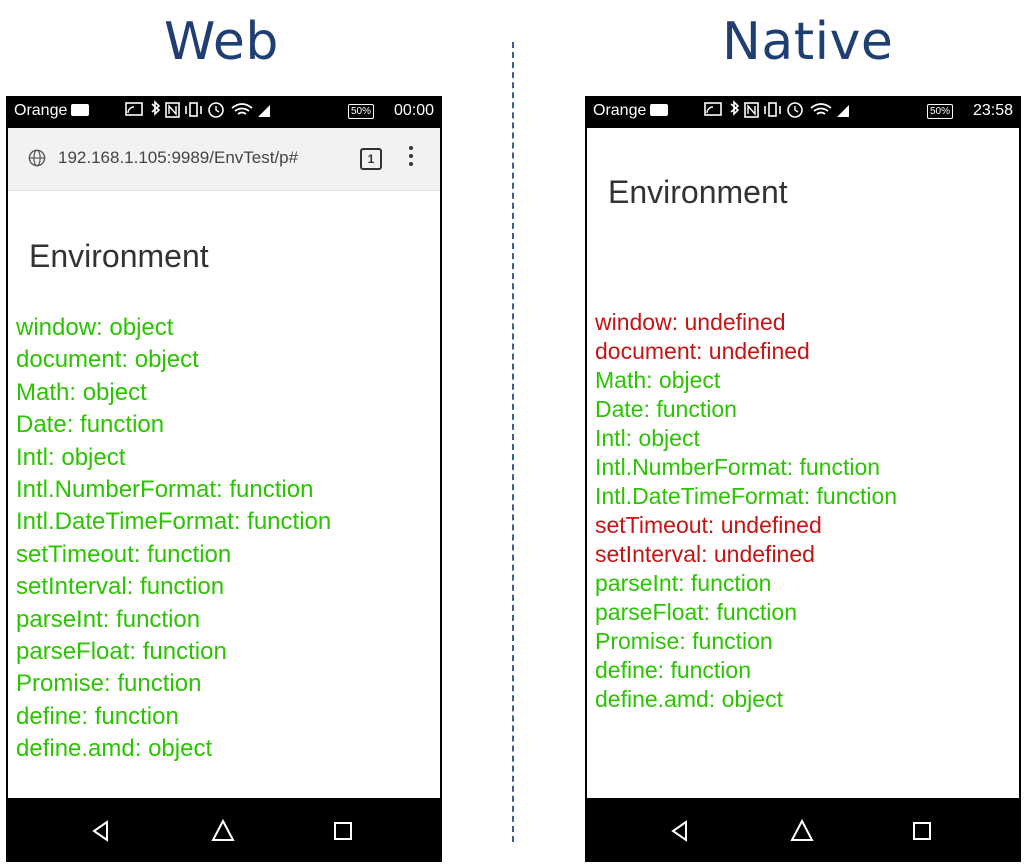 This screenshot has height=866, width=1026. I want to click on heading-native: Native, so click(808, 42).